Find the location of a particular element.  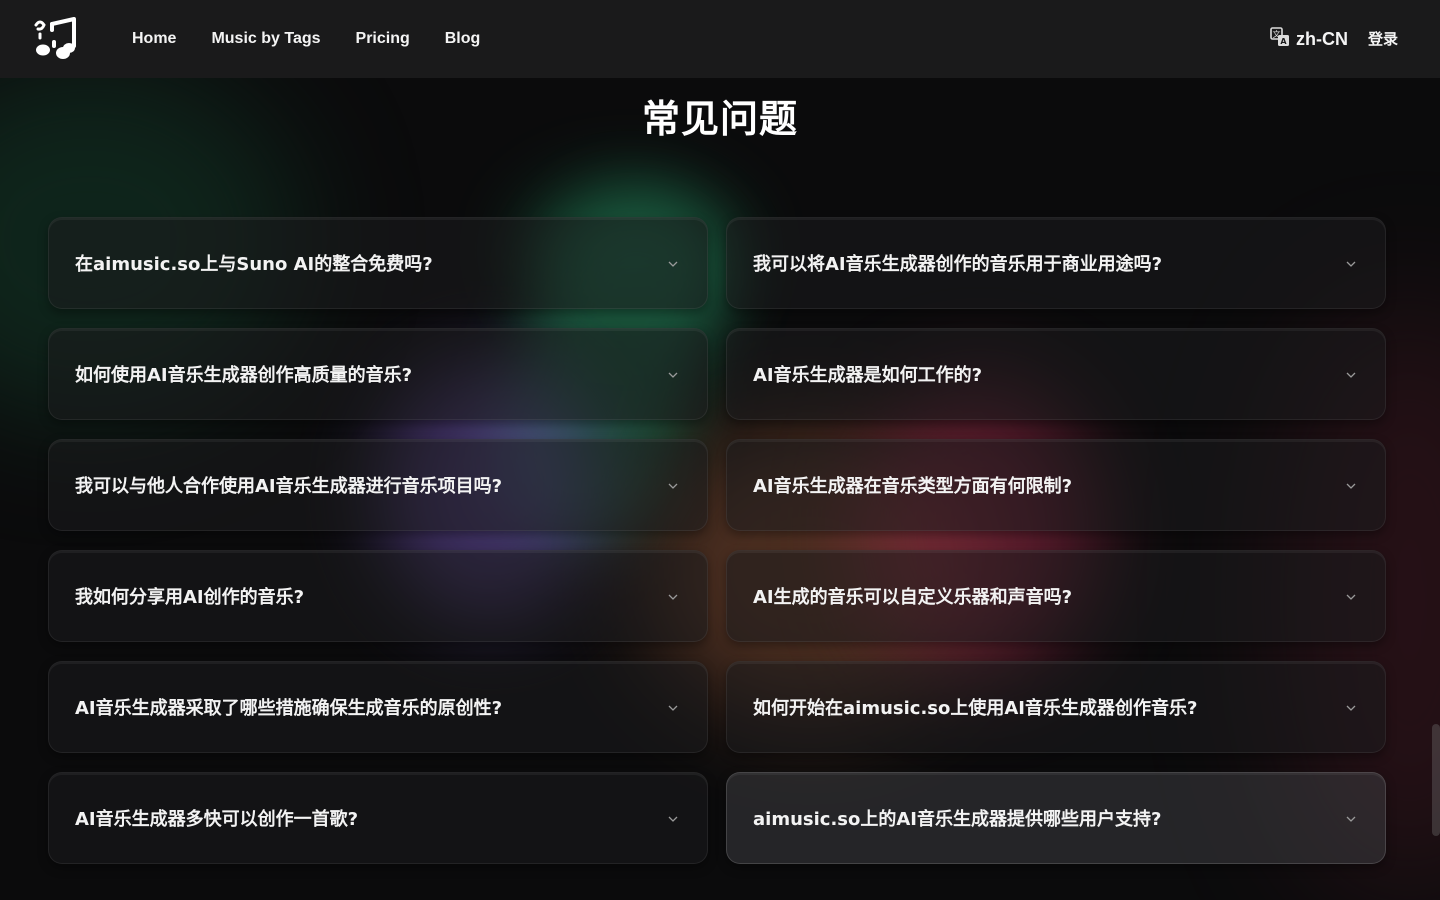

nav-link-home: Home is located at coordinates (154, 39).